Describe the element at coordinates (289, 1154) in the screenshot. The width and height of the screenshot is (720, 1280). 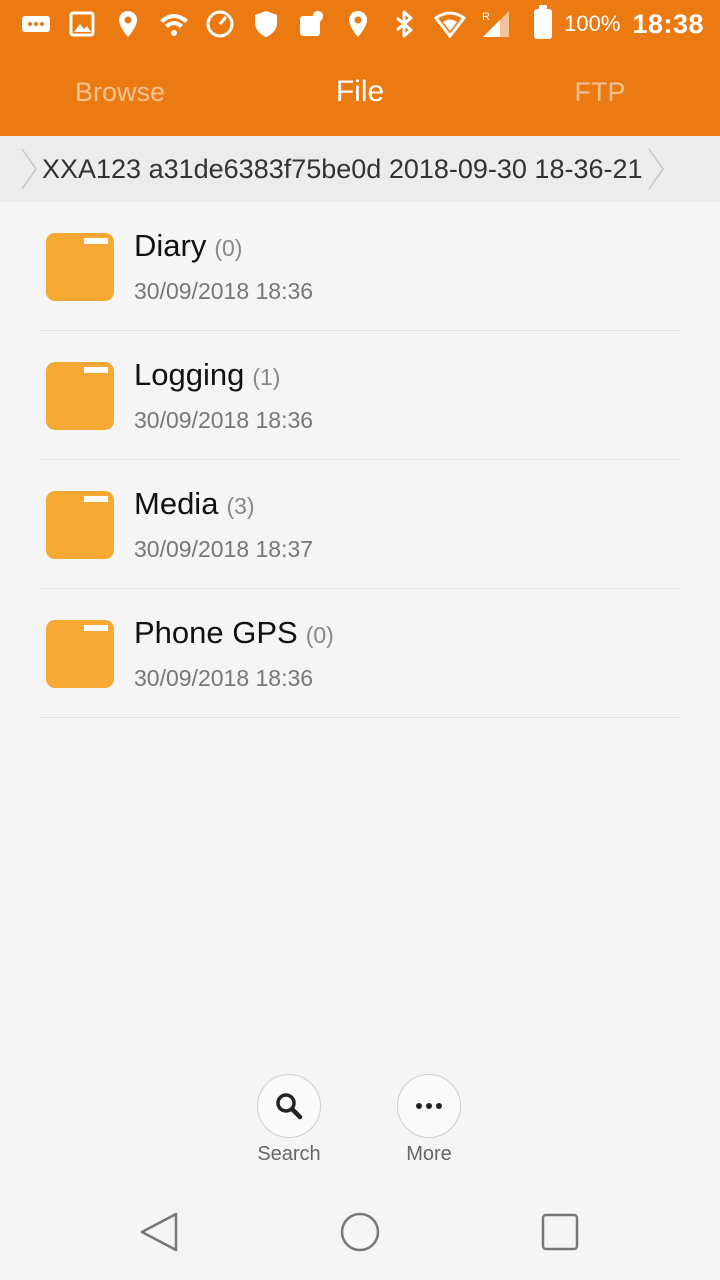
I see `search-label: Search` at that location.